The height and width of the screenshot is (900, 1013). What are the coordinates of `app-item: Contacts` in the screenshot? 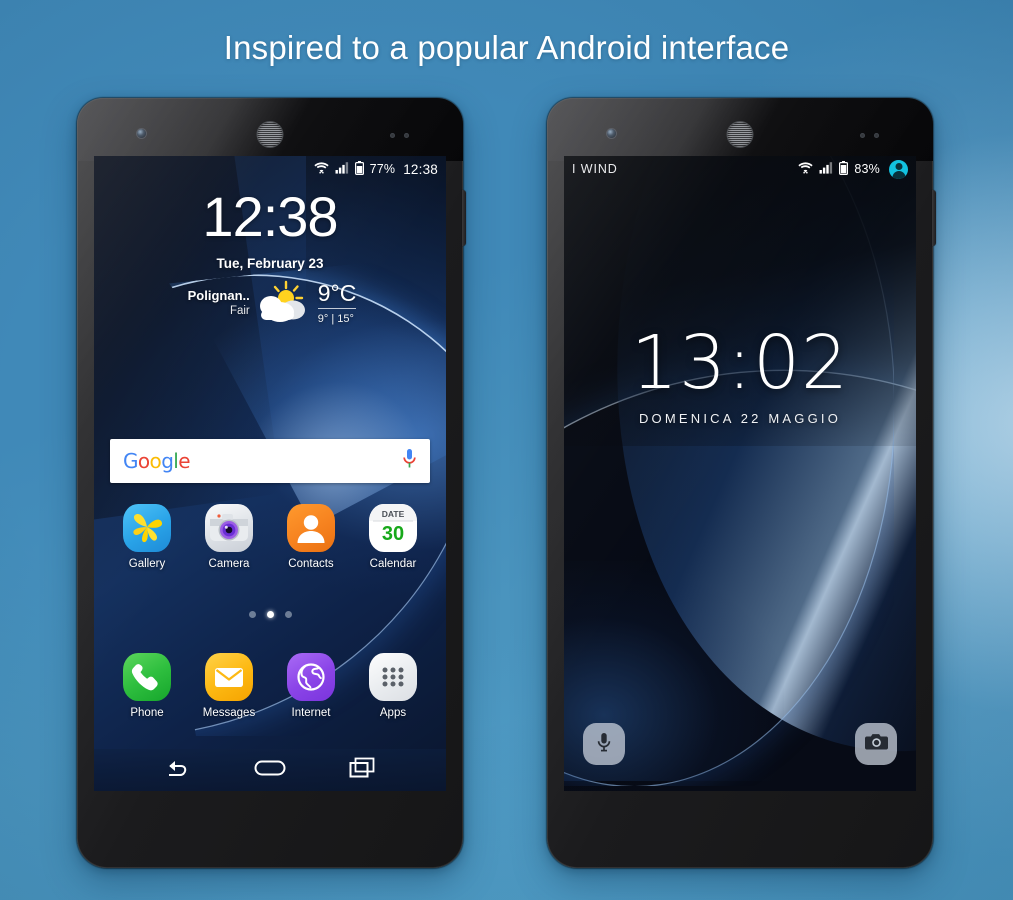 It's located at (311, 537).